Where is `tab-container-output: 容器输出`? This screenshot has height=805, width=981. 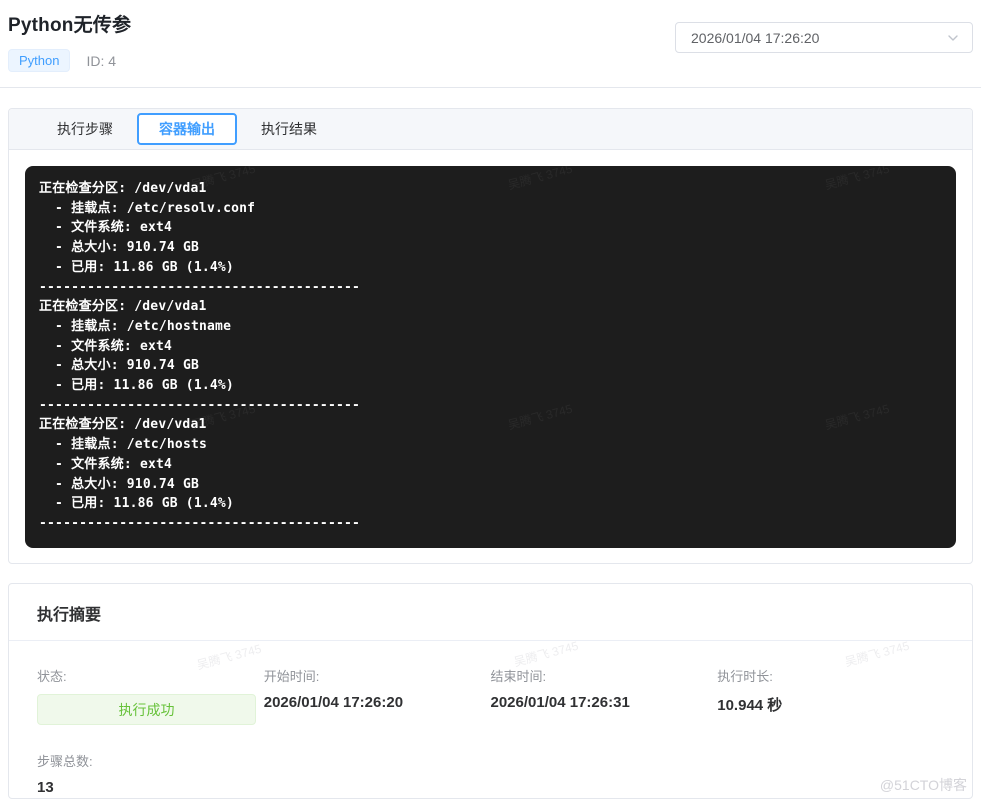 tab-container-output: 容器输出 is located at coordinates (187, 129).